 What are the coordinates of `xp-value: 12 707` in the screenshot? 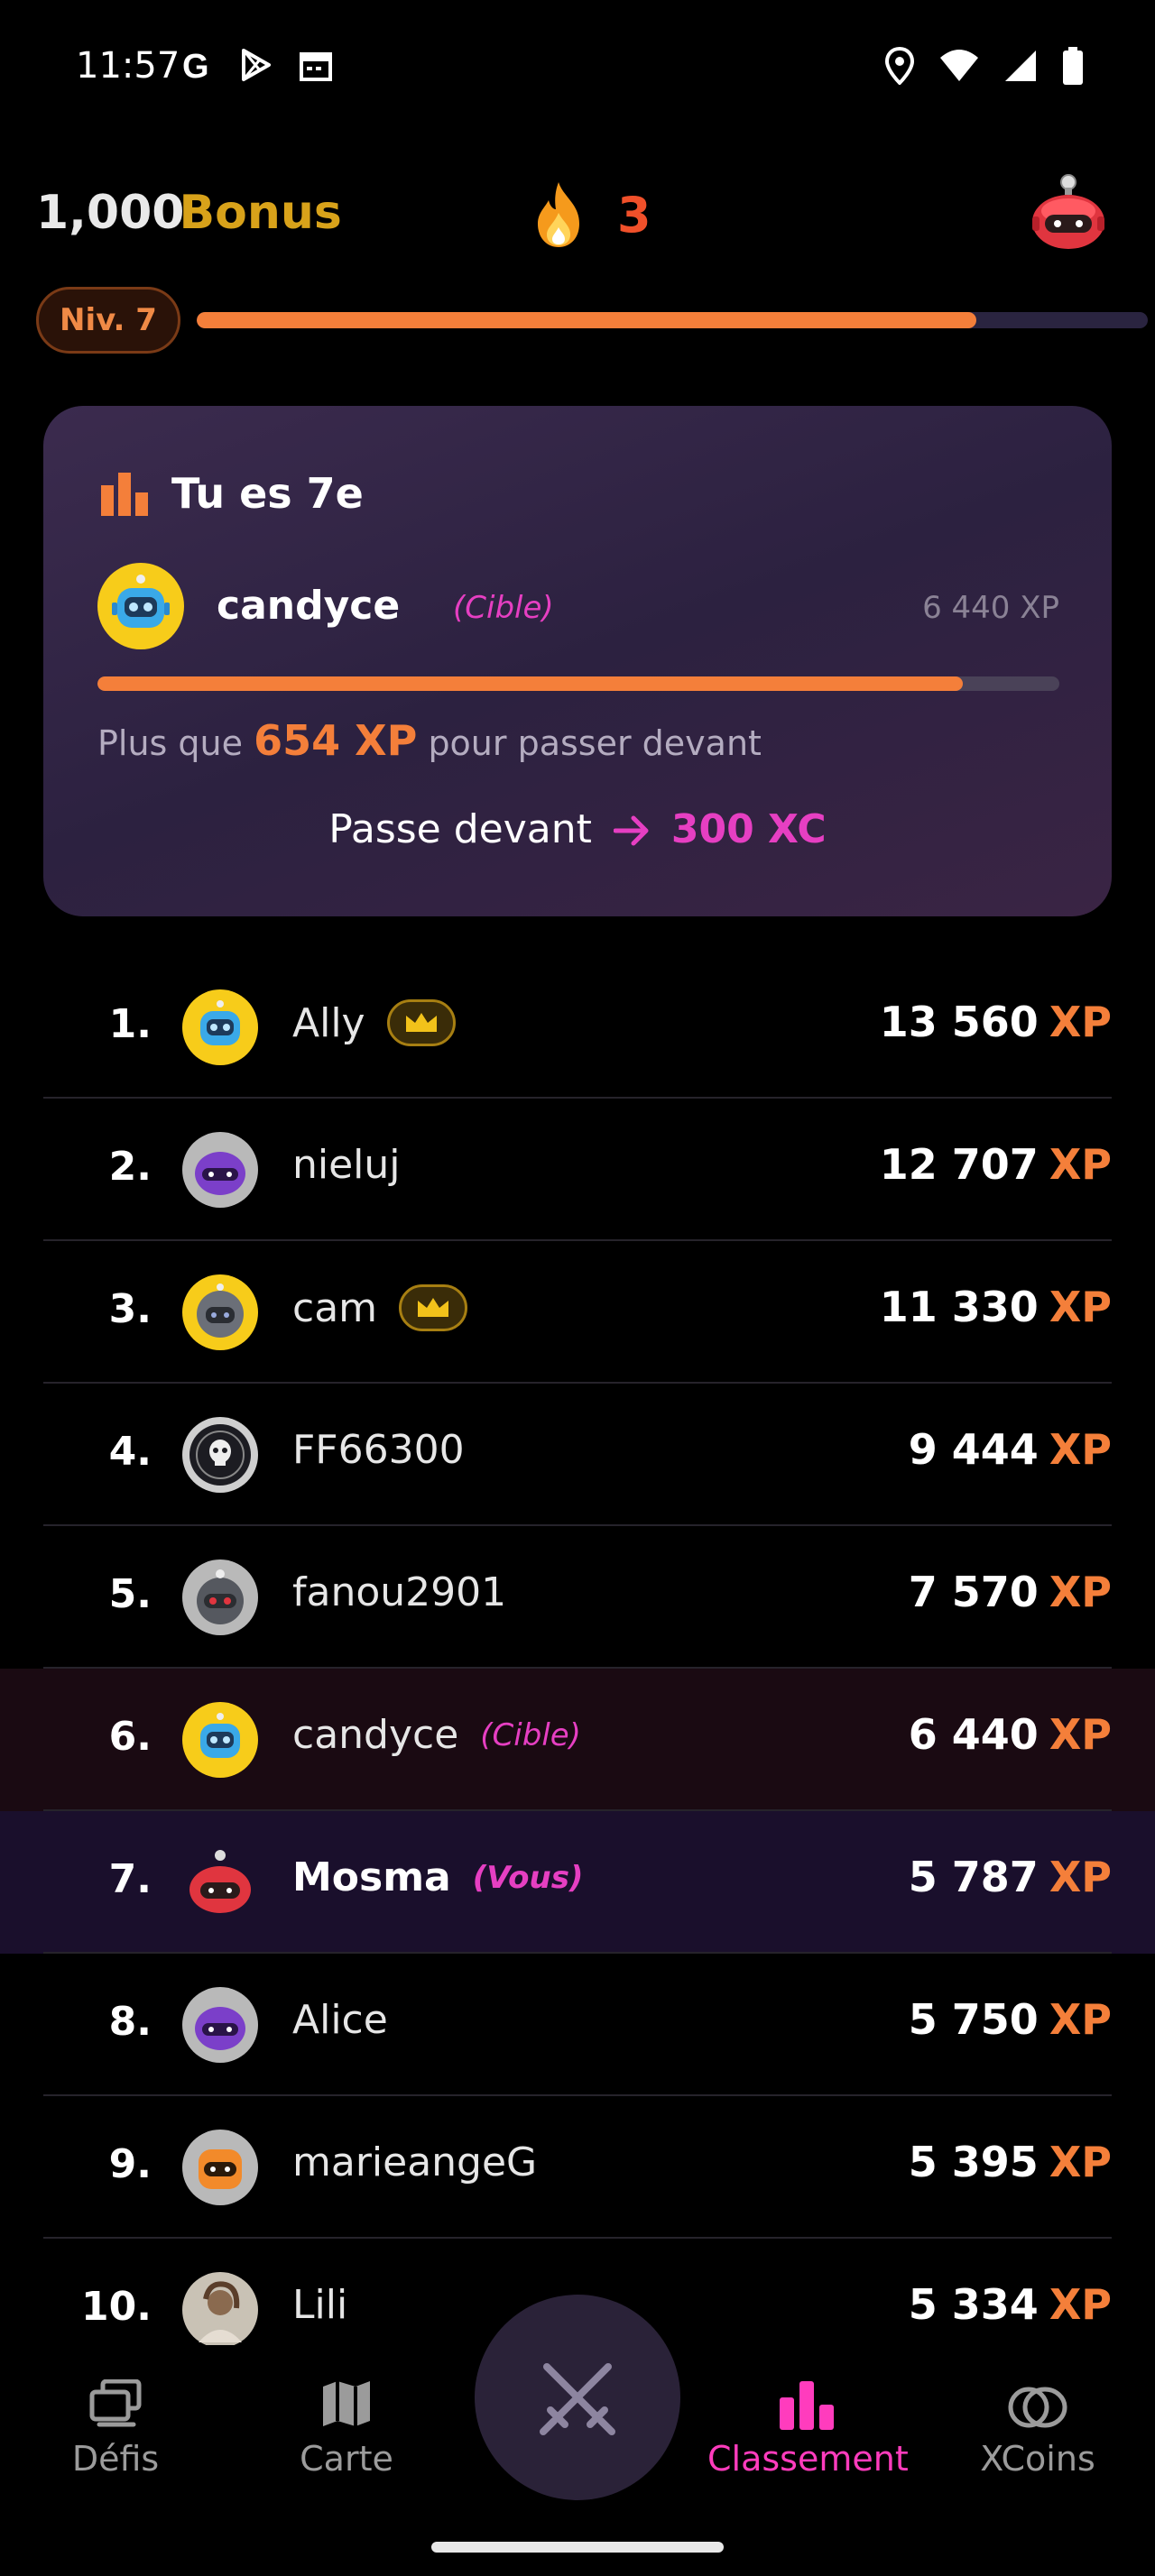 It's located at (959, 1164).